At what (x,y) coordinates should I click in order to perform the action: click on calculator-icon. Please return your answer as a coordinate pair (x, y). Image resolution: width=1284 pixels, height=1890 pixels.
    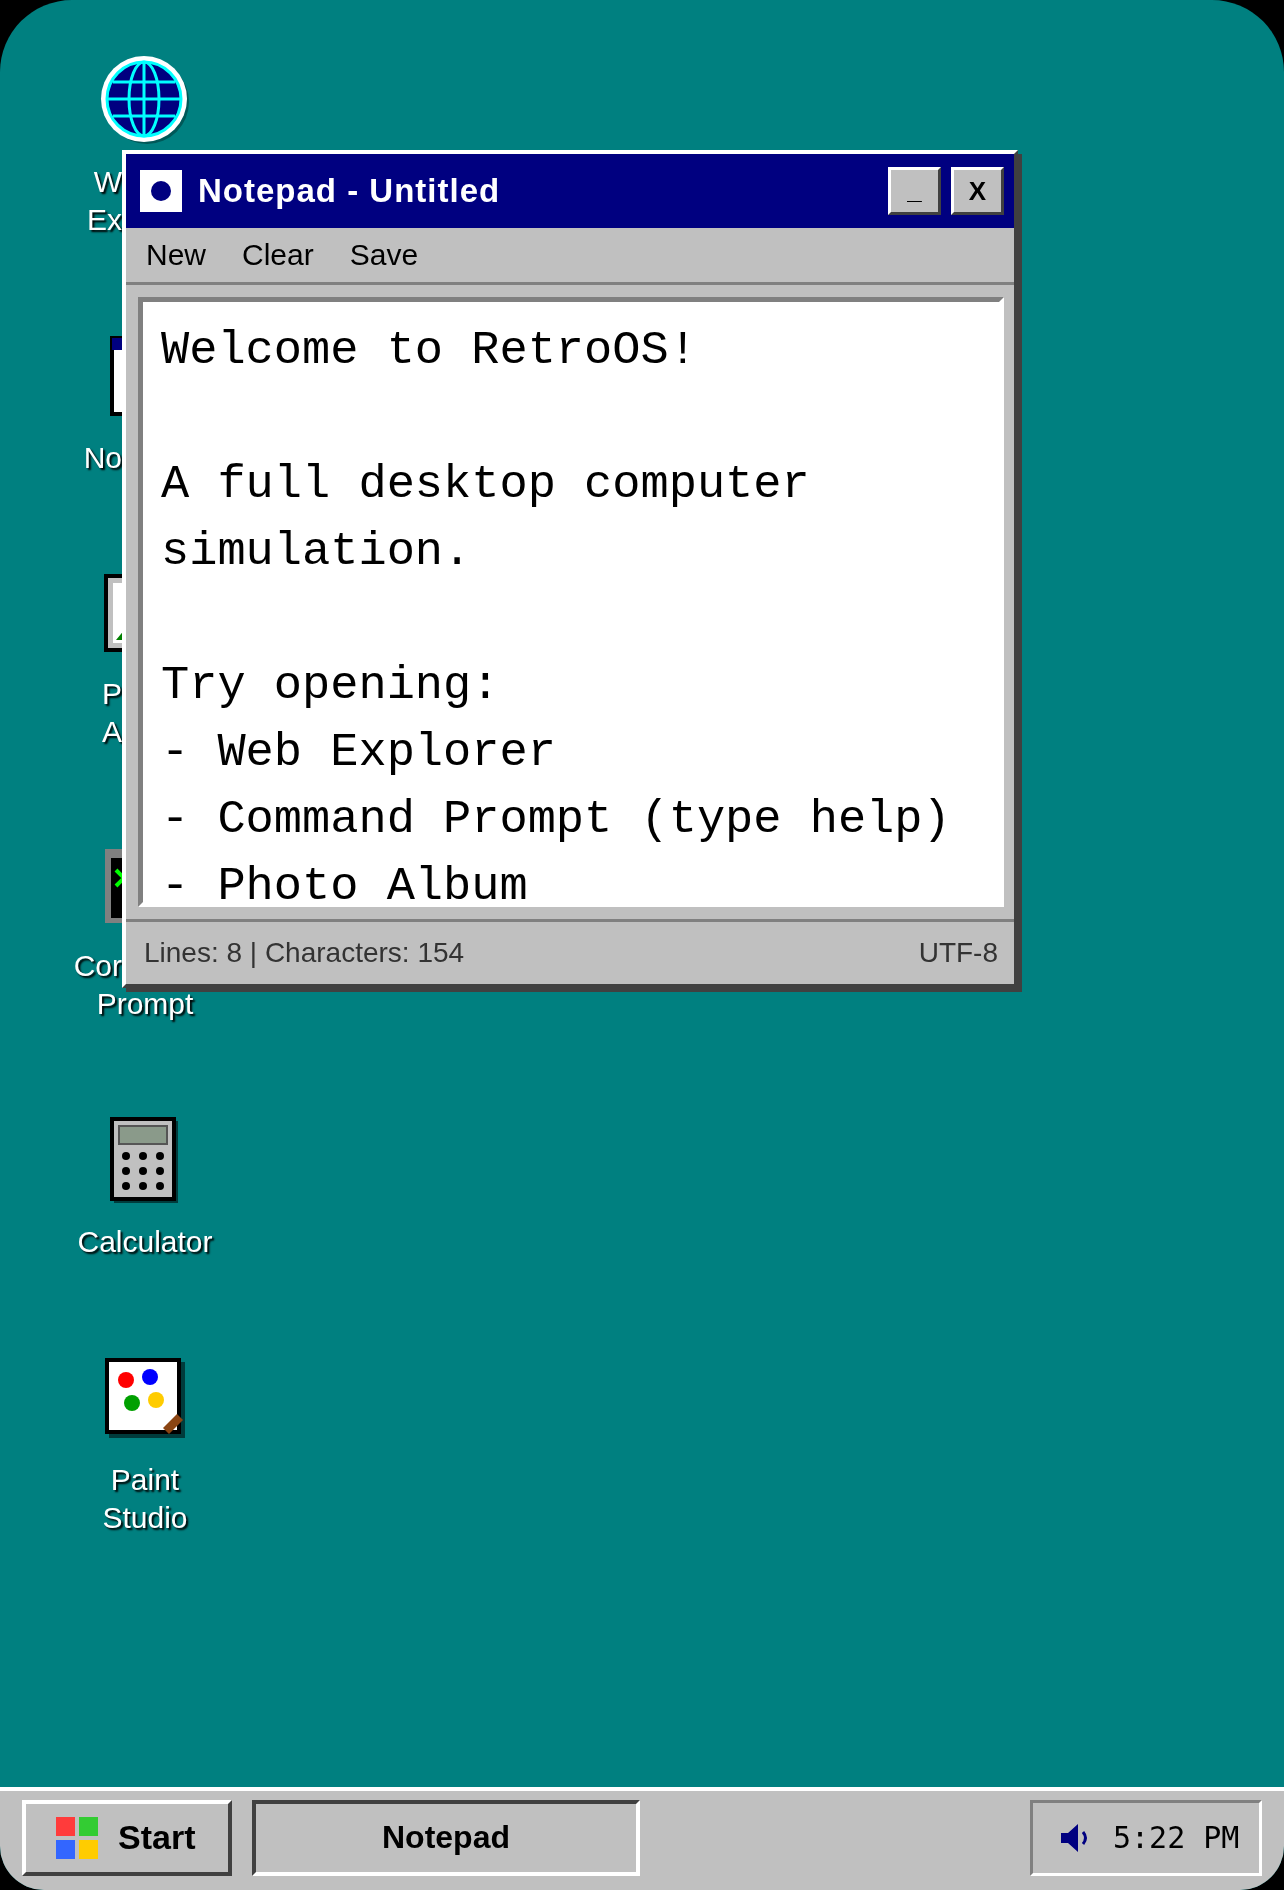
    Looking at the image, I should click on (145, 1160).